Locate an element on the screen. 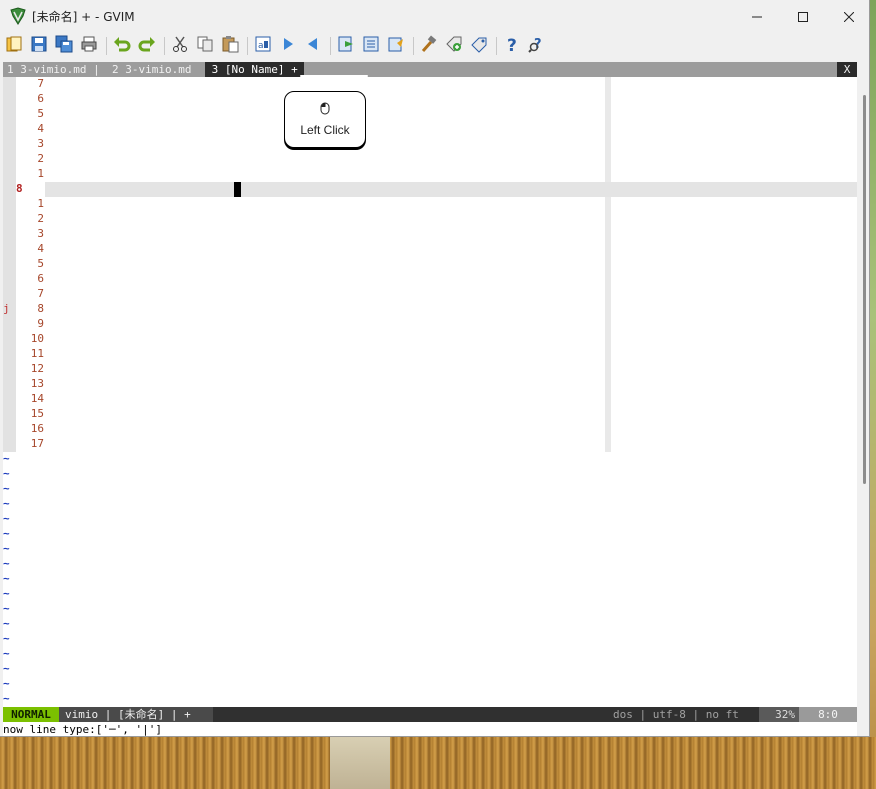 Image resolution: width=876 pixels, height=789 pixels. find-next-icon is located at coordinates (288, 46).